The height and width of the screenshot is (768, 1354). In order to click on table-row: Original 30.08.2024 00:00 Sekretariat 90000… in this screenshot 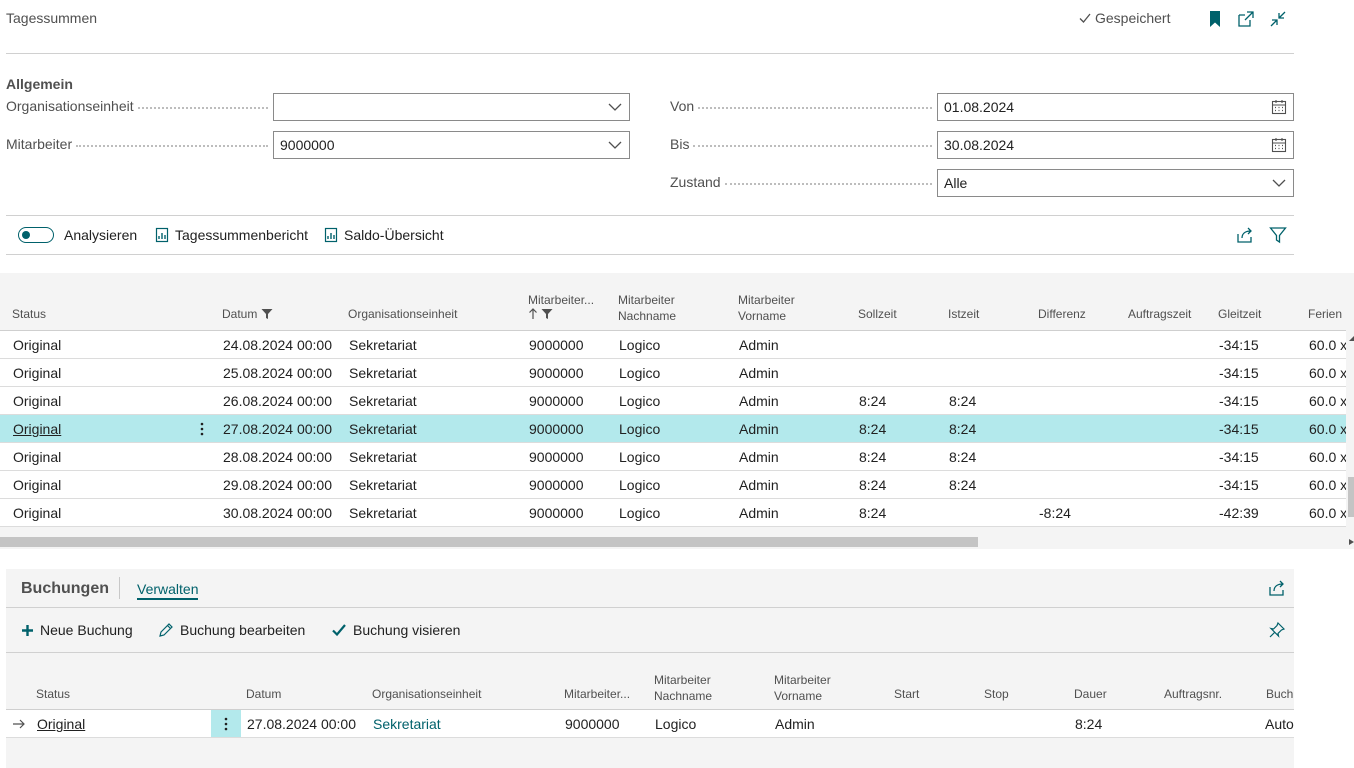, I will do `click(673, 513)`.